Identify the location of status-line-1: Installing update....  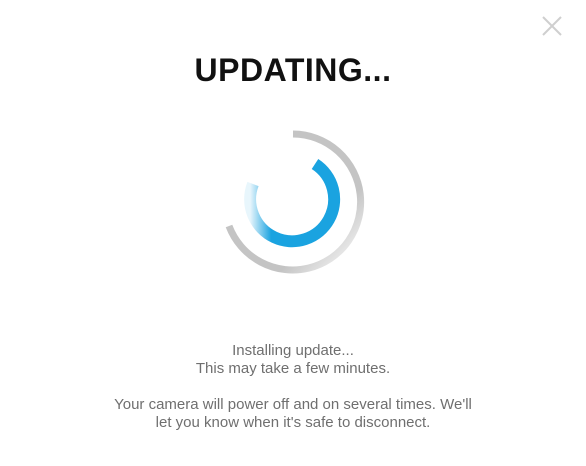
(293, 350).